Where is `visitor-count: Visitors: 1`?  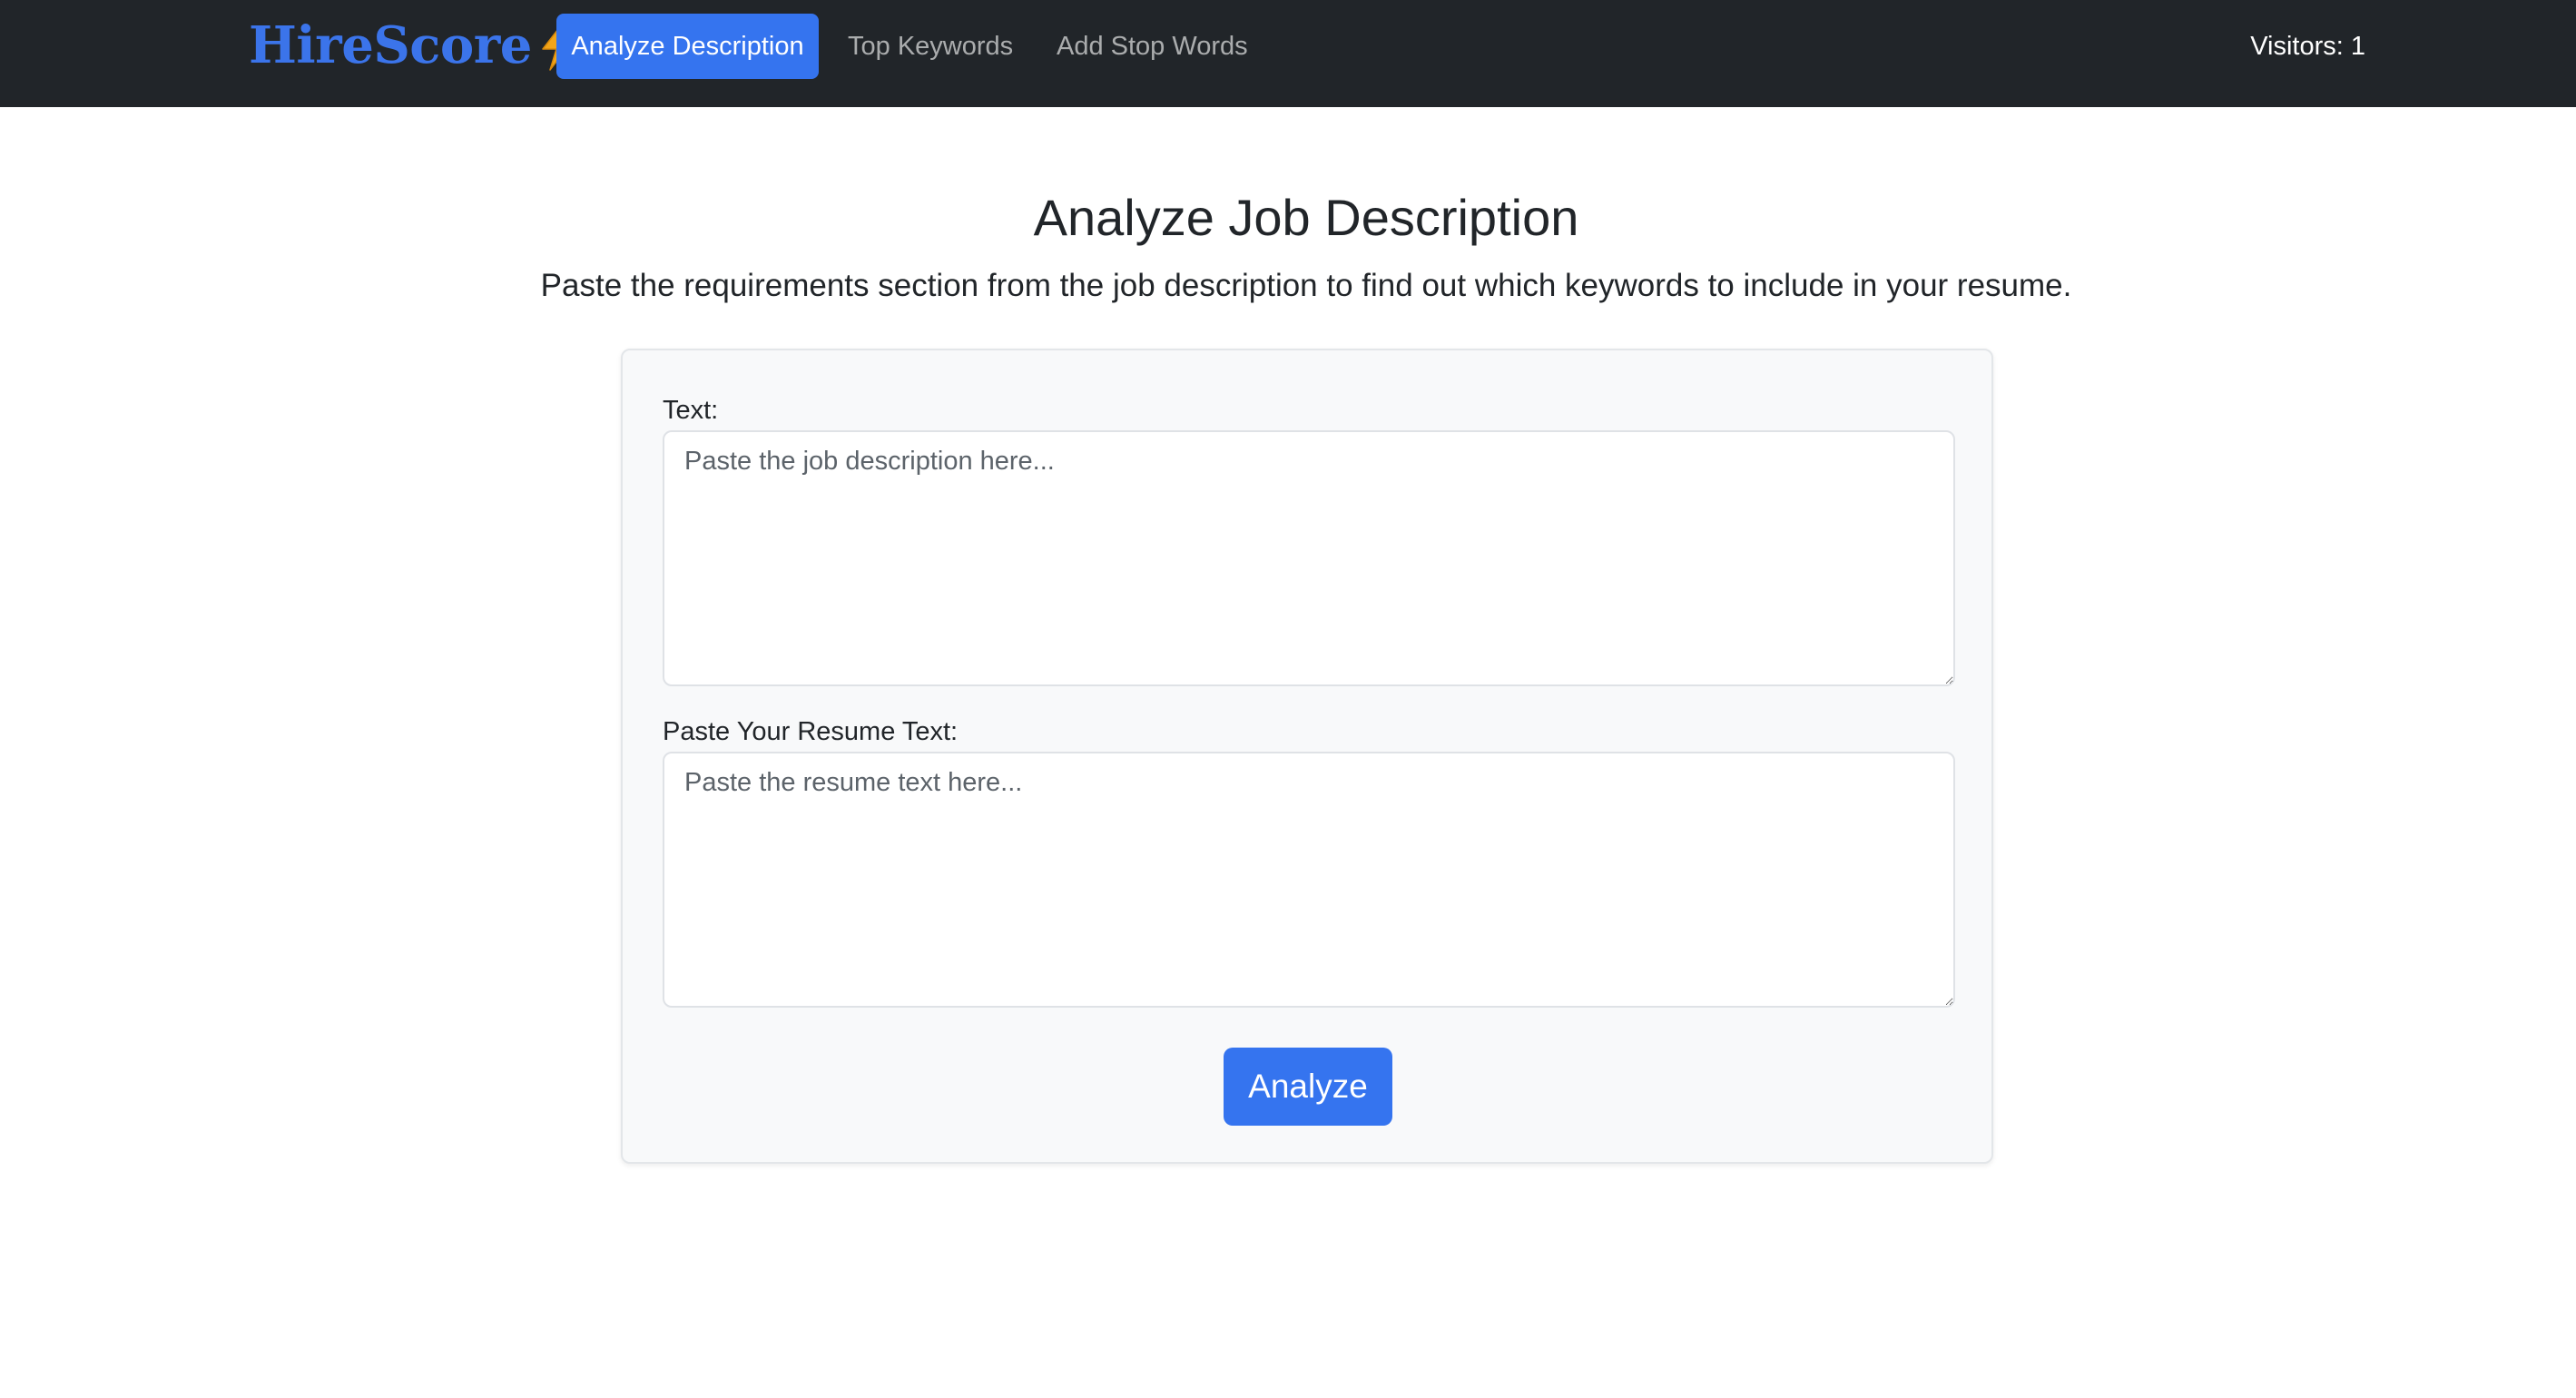
visitor-count: Visitors: 1 is located at coordinates (2307, 46).